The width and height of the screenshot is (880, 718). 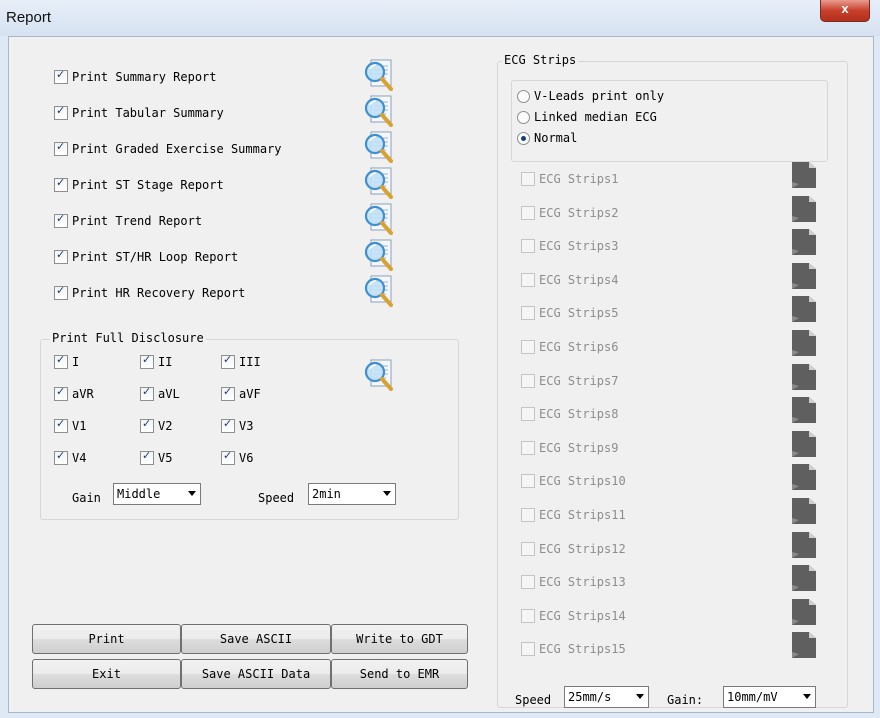 What do you see at coordinates (70, 457) in the screenshot?
I see `lead-checkbox: V4` at bounding box center [70, 457].